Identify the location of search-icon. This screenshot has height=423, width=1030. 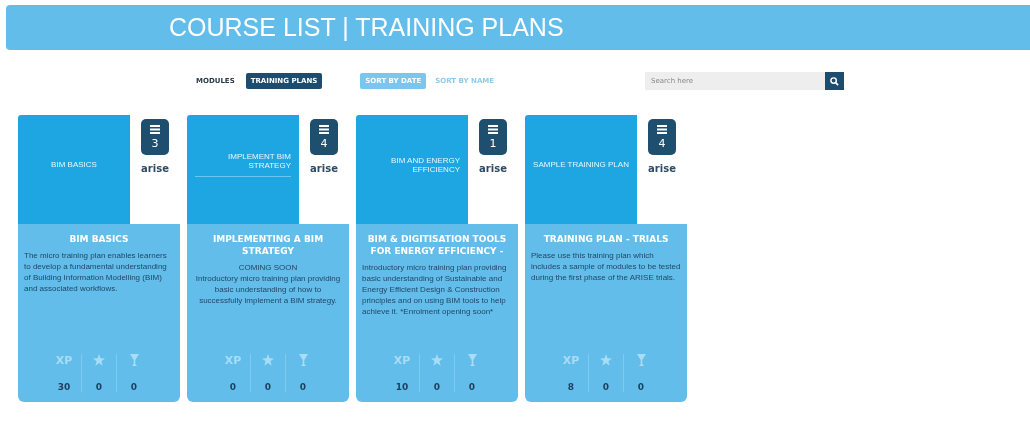
(835, 81).